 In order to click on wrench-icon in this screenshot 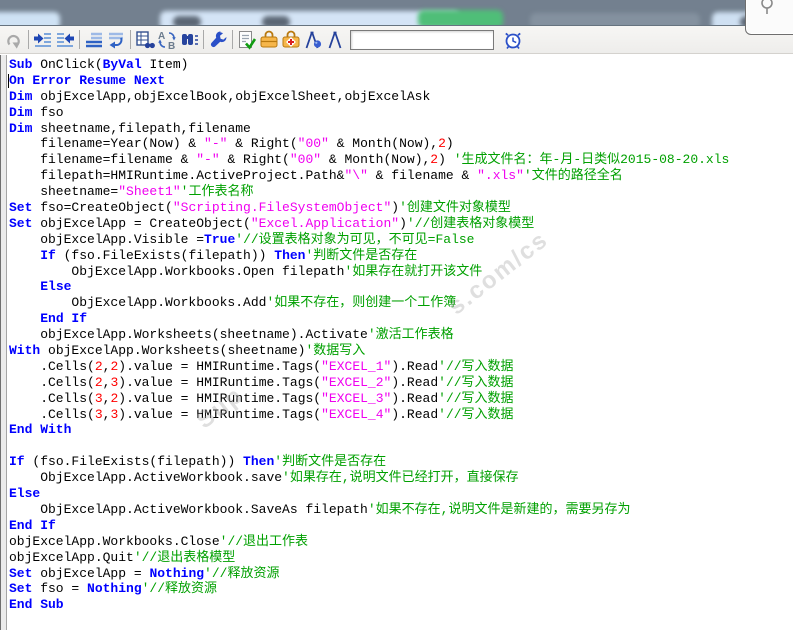, I will do `click(218, 38)`.